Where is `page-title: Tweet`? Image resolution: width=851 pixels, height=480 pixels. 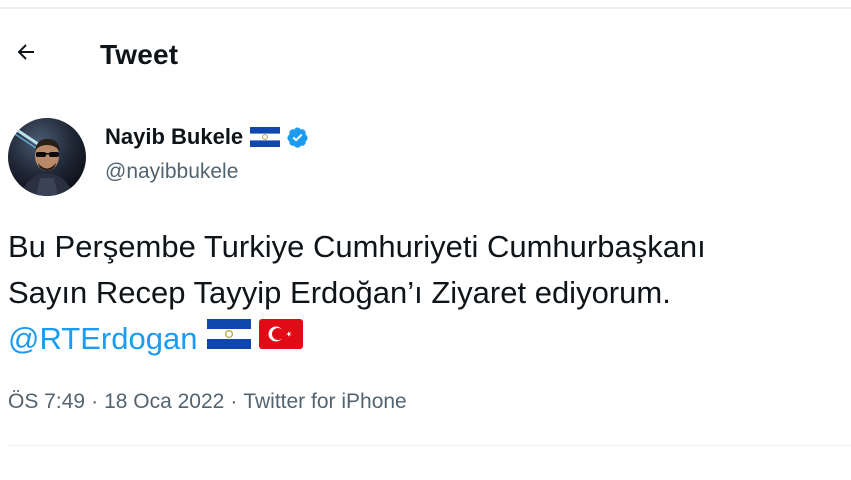
page-title: Tweet is located at coordinates (139, 54).